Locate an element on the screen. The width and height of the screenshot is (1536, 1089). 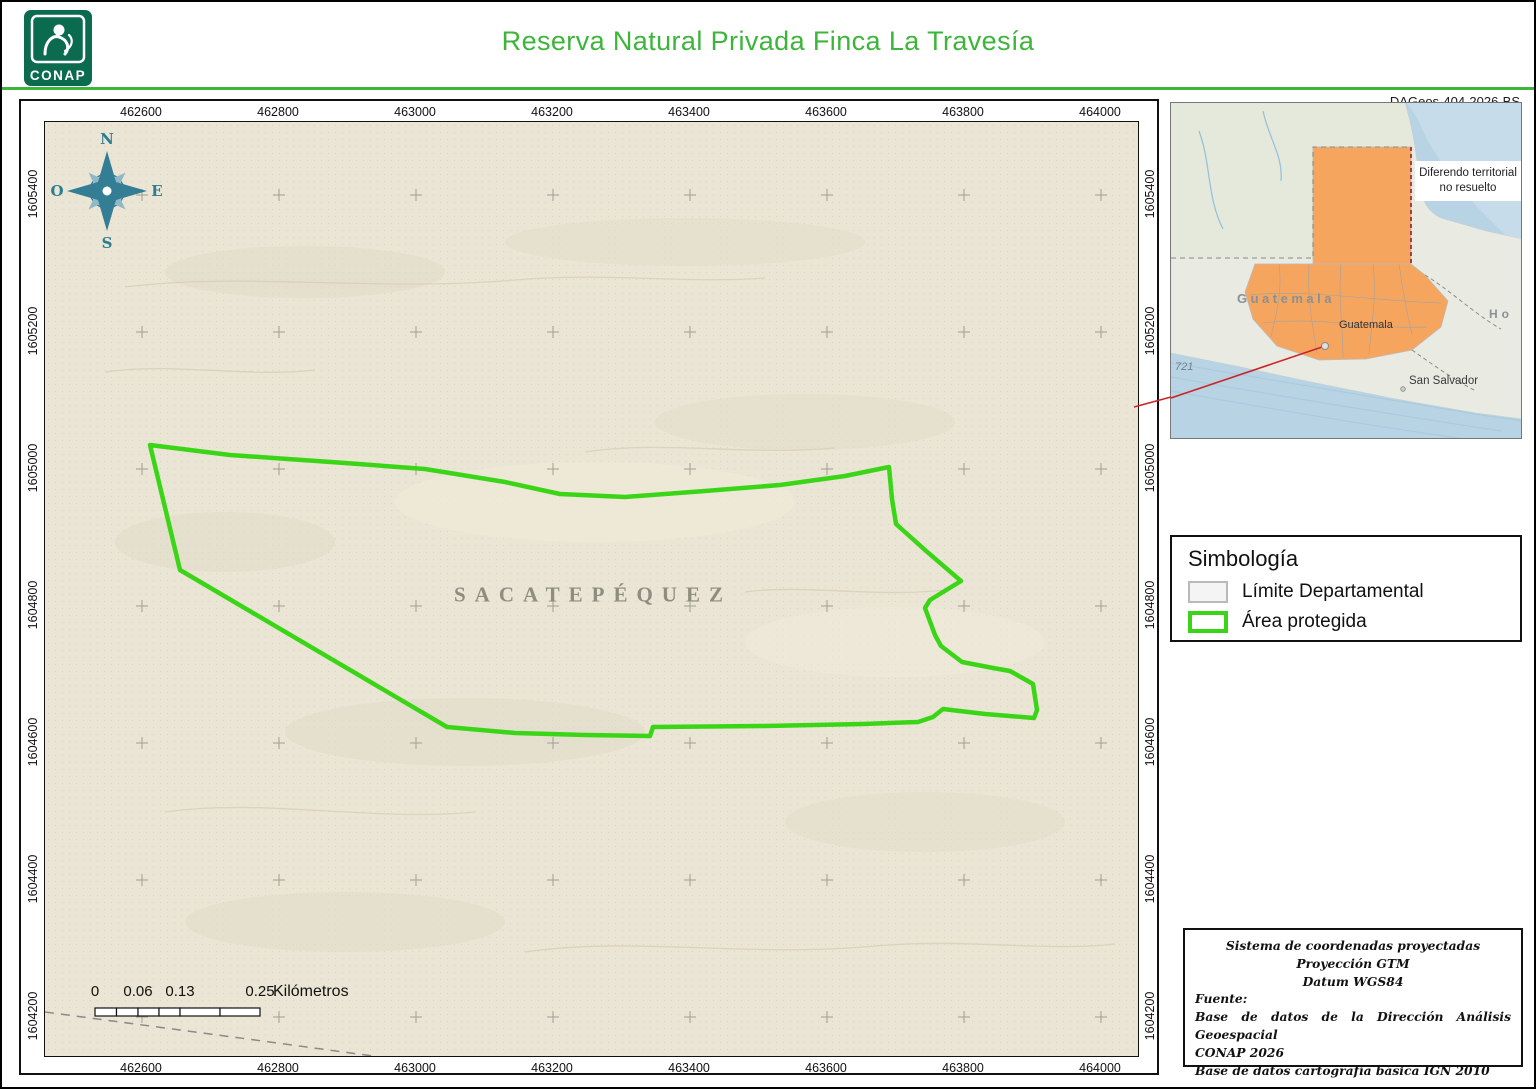
legend-item-label: Límite Departamental is located at coordinates (1333, 591).